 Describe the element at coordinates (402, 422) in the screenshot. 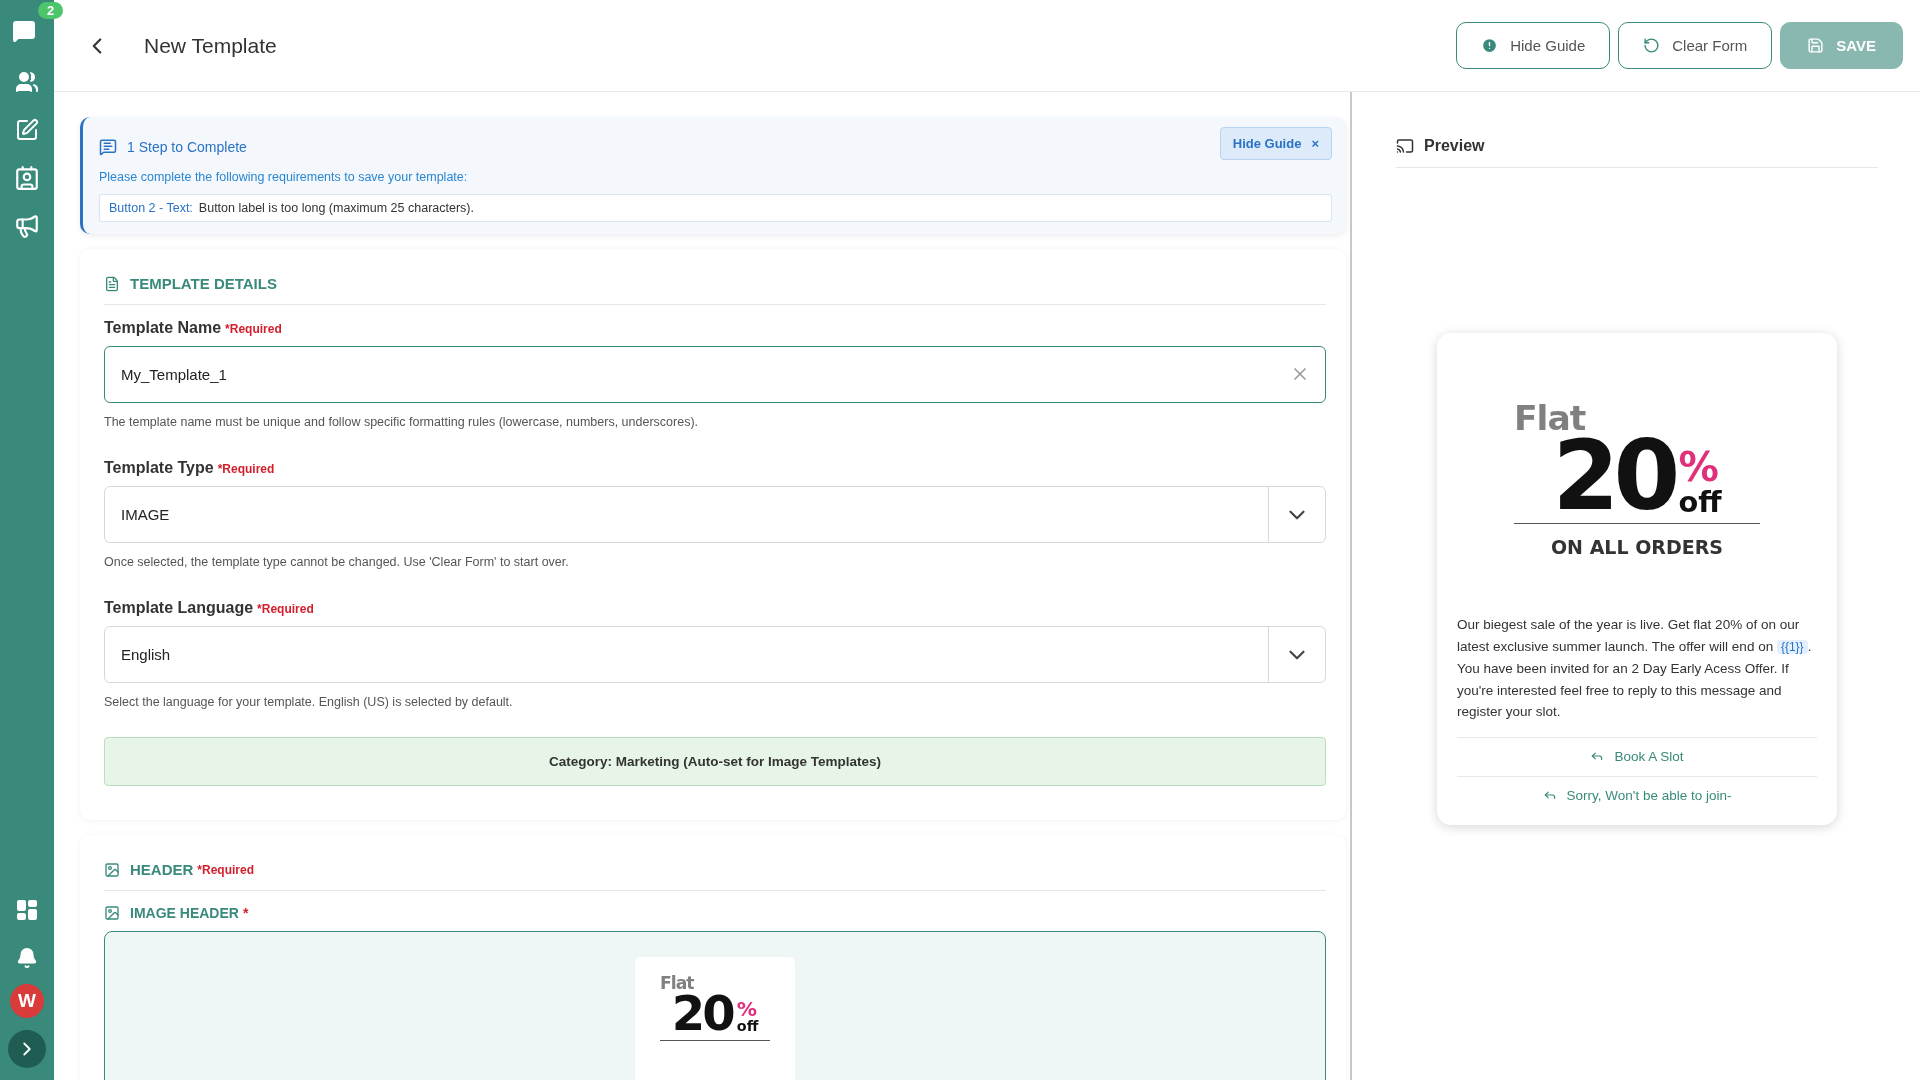

I see `help-text: The template name must be unique and follow specific formatting rules (lowercase, numbers, underscores).` at that location.